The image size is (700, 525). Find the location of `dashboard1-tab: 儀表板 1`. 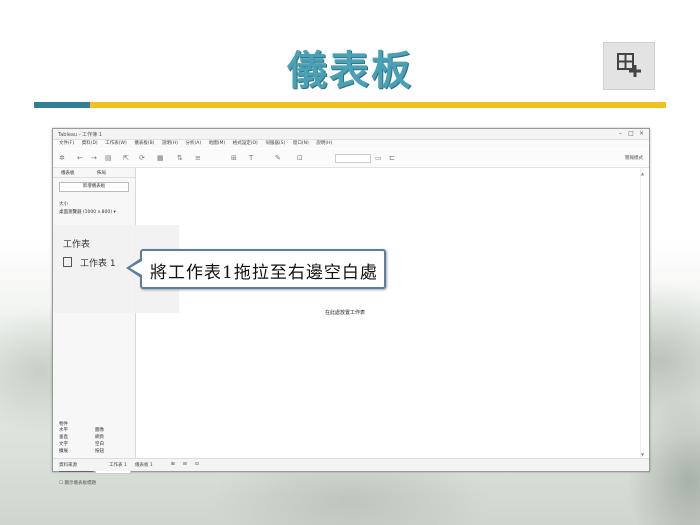

dashboard1-tab: 儀表板 1 is located at coordinates (144, 465).